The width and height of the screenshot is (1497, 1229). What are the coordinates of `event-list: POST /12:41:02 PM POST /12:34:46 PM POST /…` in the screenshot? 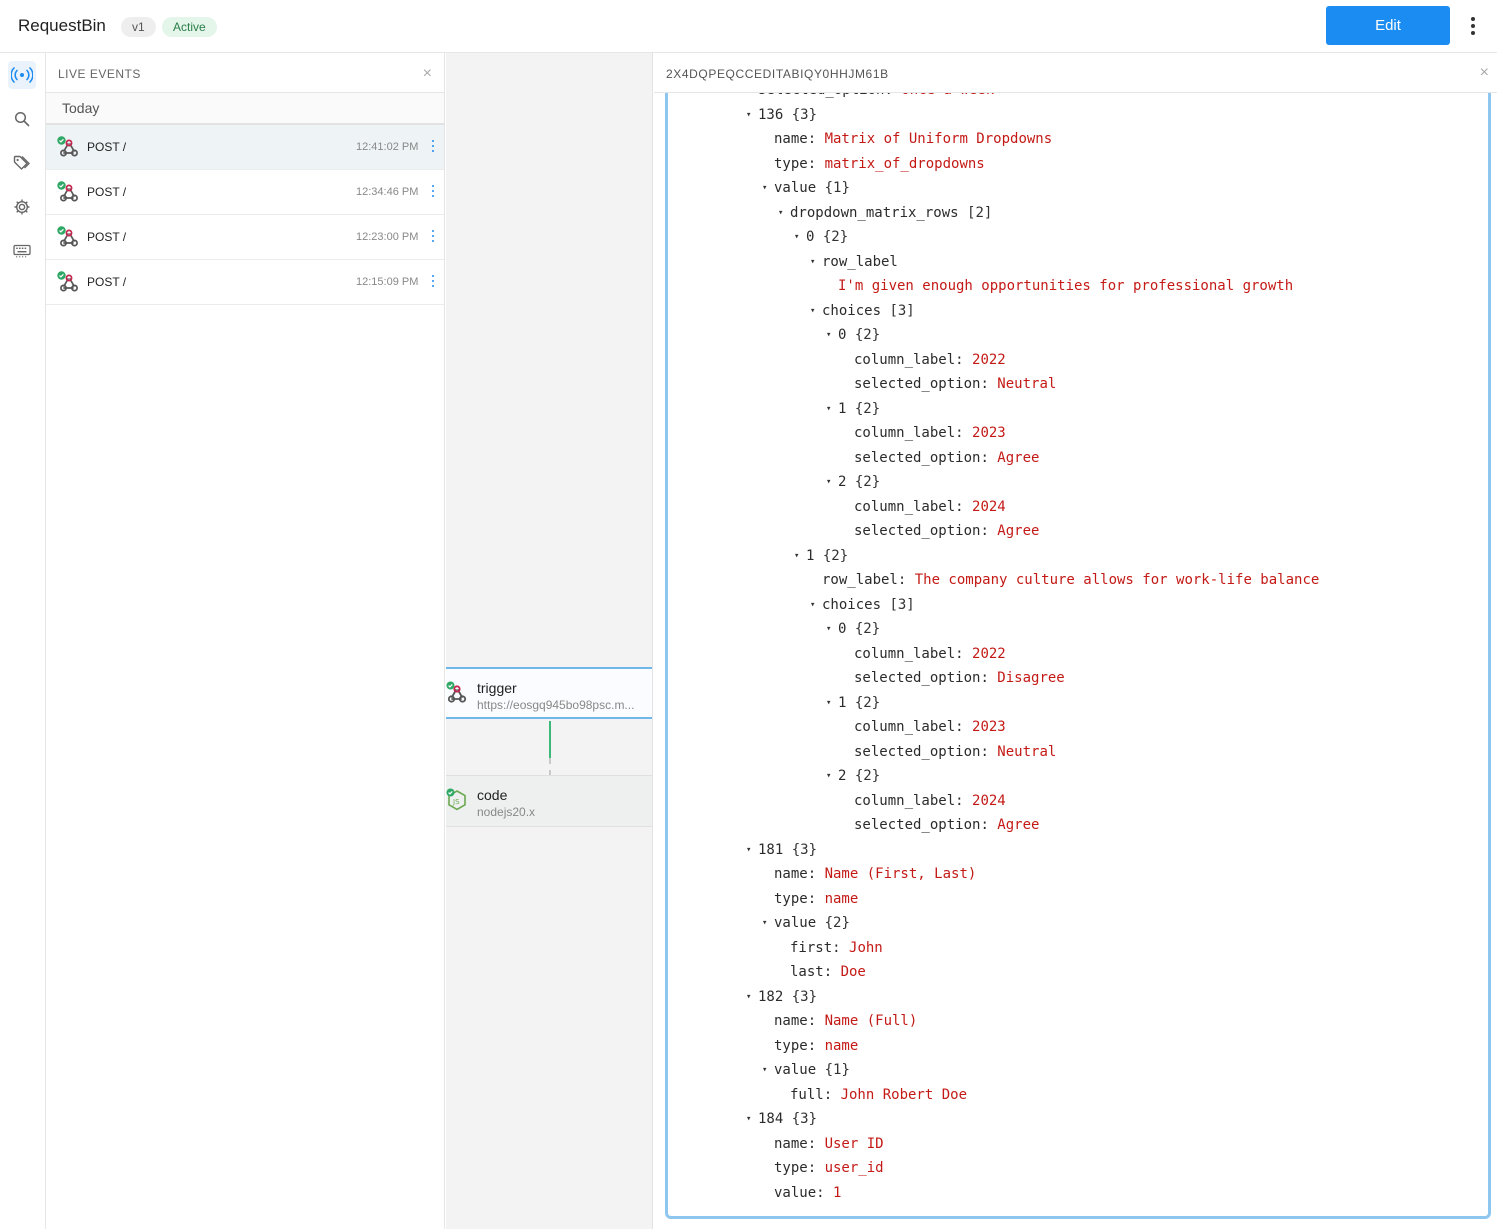 It's located at (245, 215).